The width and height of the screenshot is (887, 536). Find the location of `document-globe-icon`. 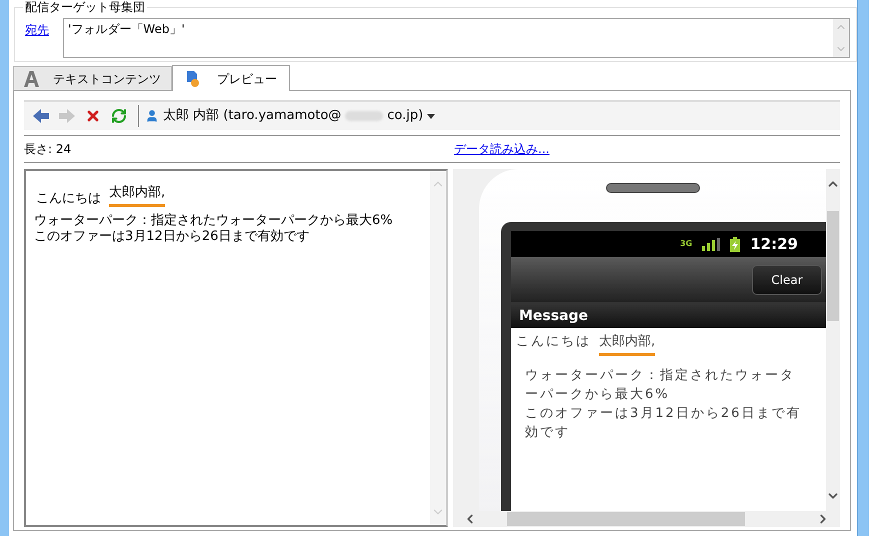

document-globe-icon is located at coordinates (193, 79).